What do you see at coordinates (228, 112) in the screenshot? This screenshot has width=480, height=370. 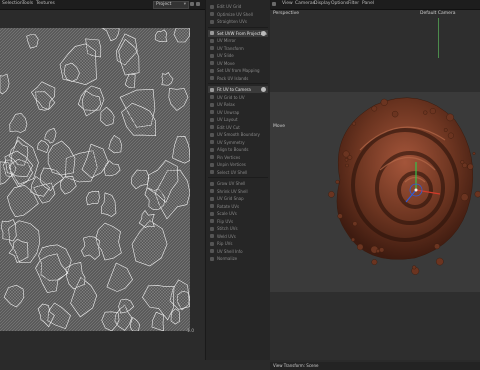 I see `tool-label: UV Unwrap` at bounding box center [228, 112].